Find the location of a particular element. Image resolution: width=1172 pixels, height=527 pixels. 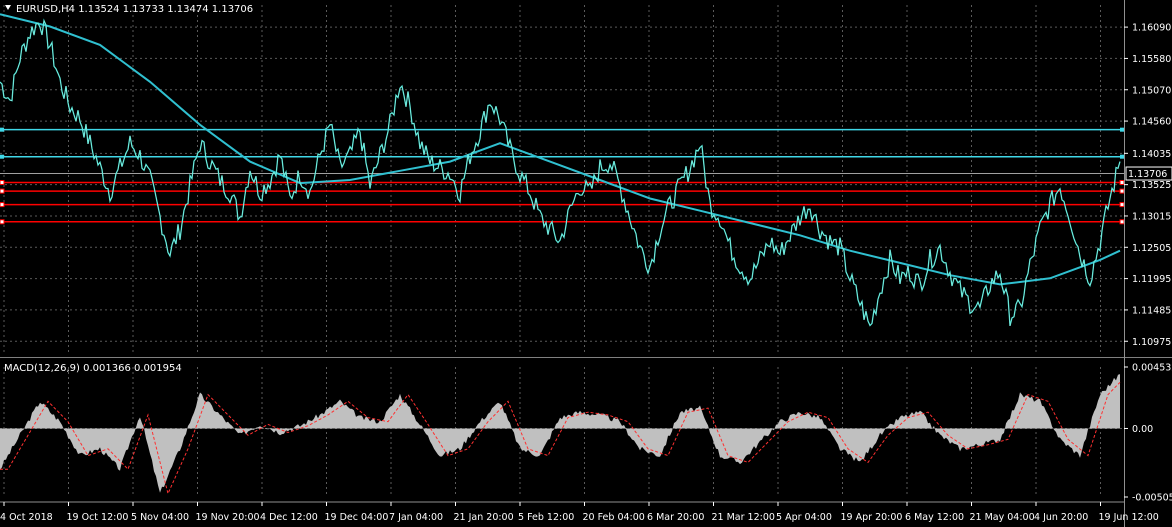

time-tick-label: 19 Jun 12:00 is located at coordinates (1129, 517).